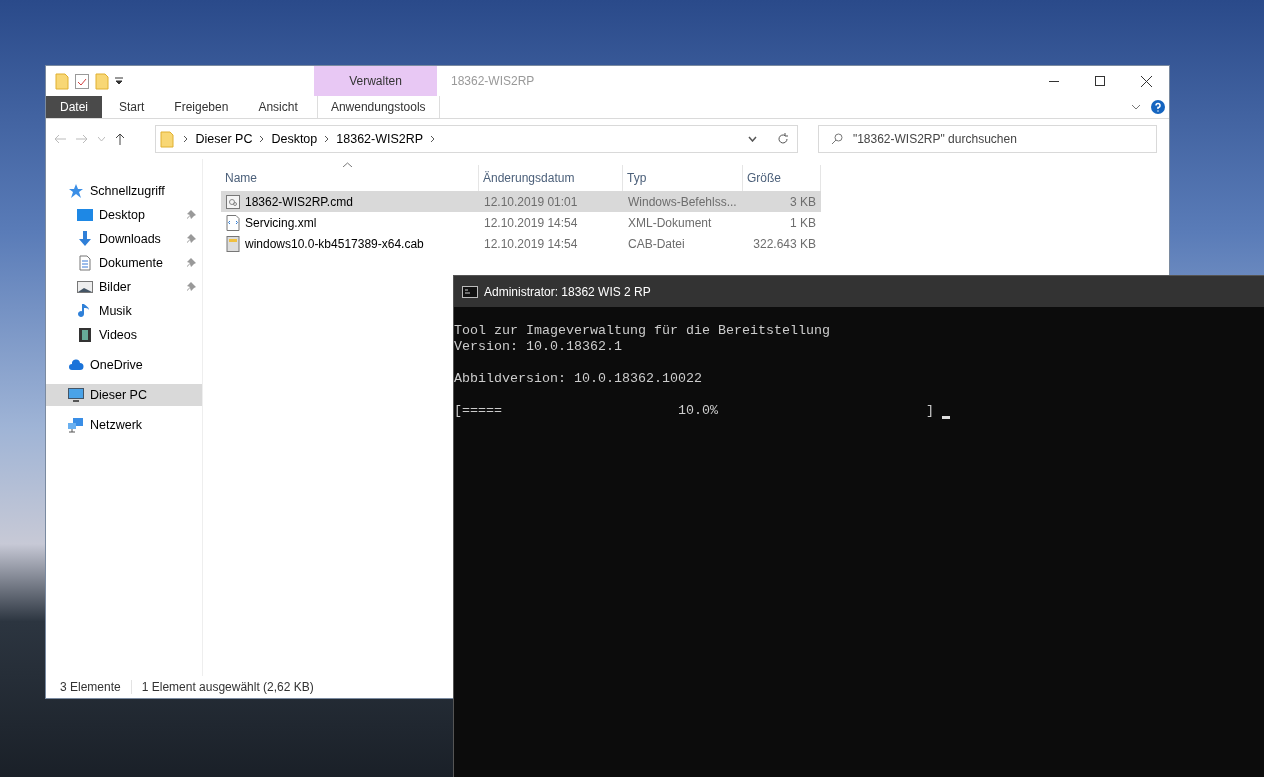  What do you see at coordinates (132, 107) in the screenshot?
I see `ribbon-tab: Start` at bounding box center [132, 107].